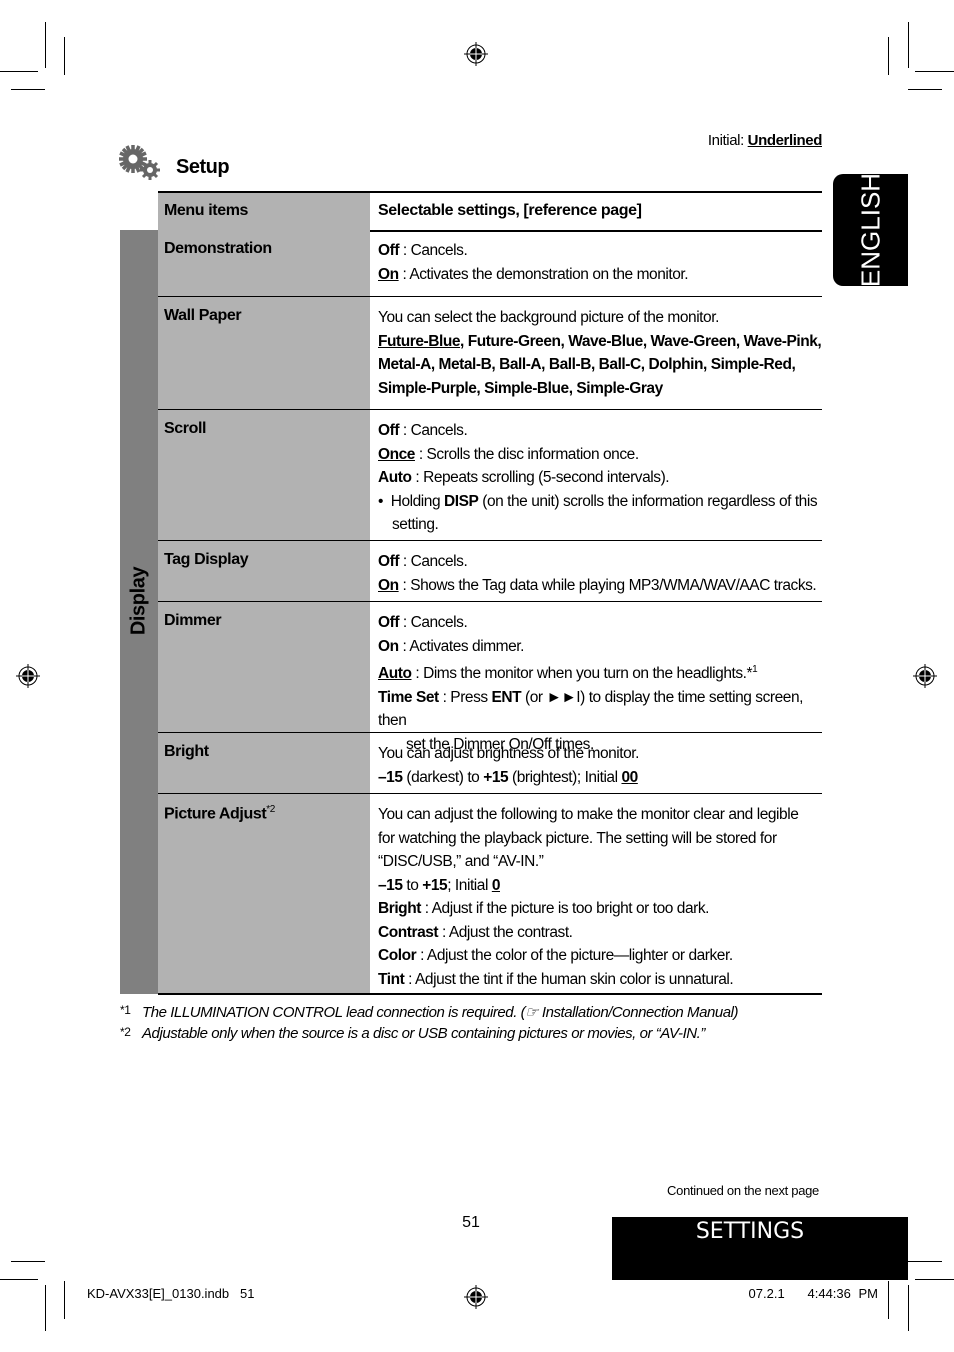  What do you see at coordinates (510, 210) in the screenshot?
I see `header-selectable-settings: Selectable settings, [reference page]` at bounding box center [510, 210].